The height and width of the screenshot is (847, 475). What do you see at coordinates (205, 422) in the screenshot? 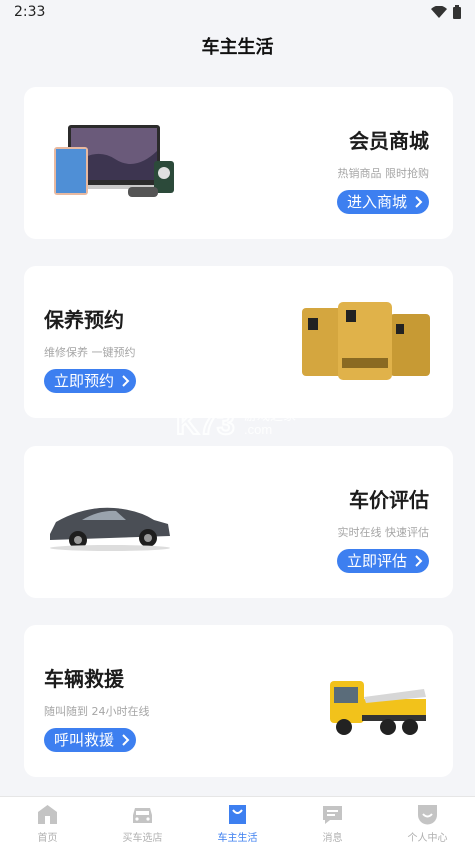
I see `svg-text: K73` at bounding box center [205, 422].